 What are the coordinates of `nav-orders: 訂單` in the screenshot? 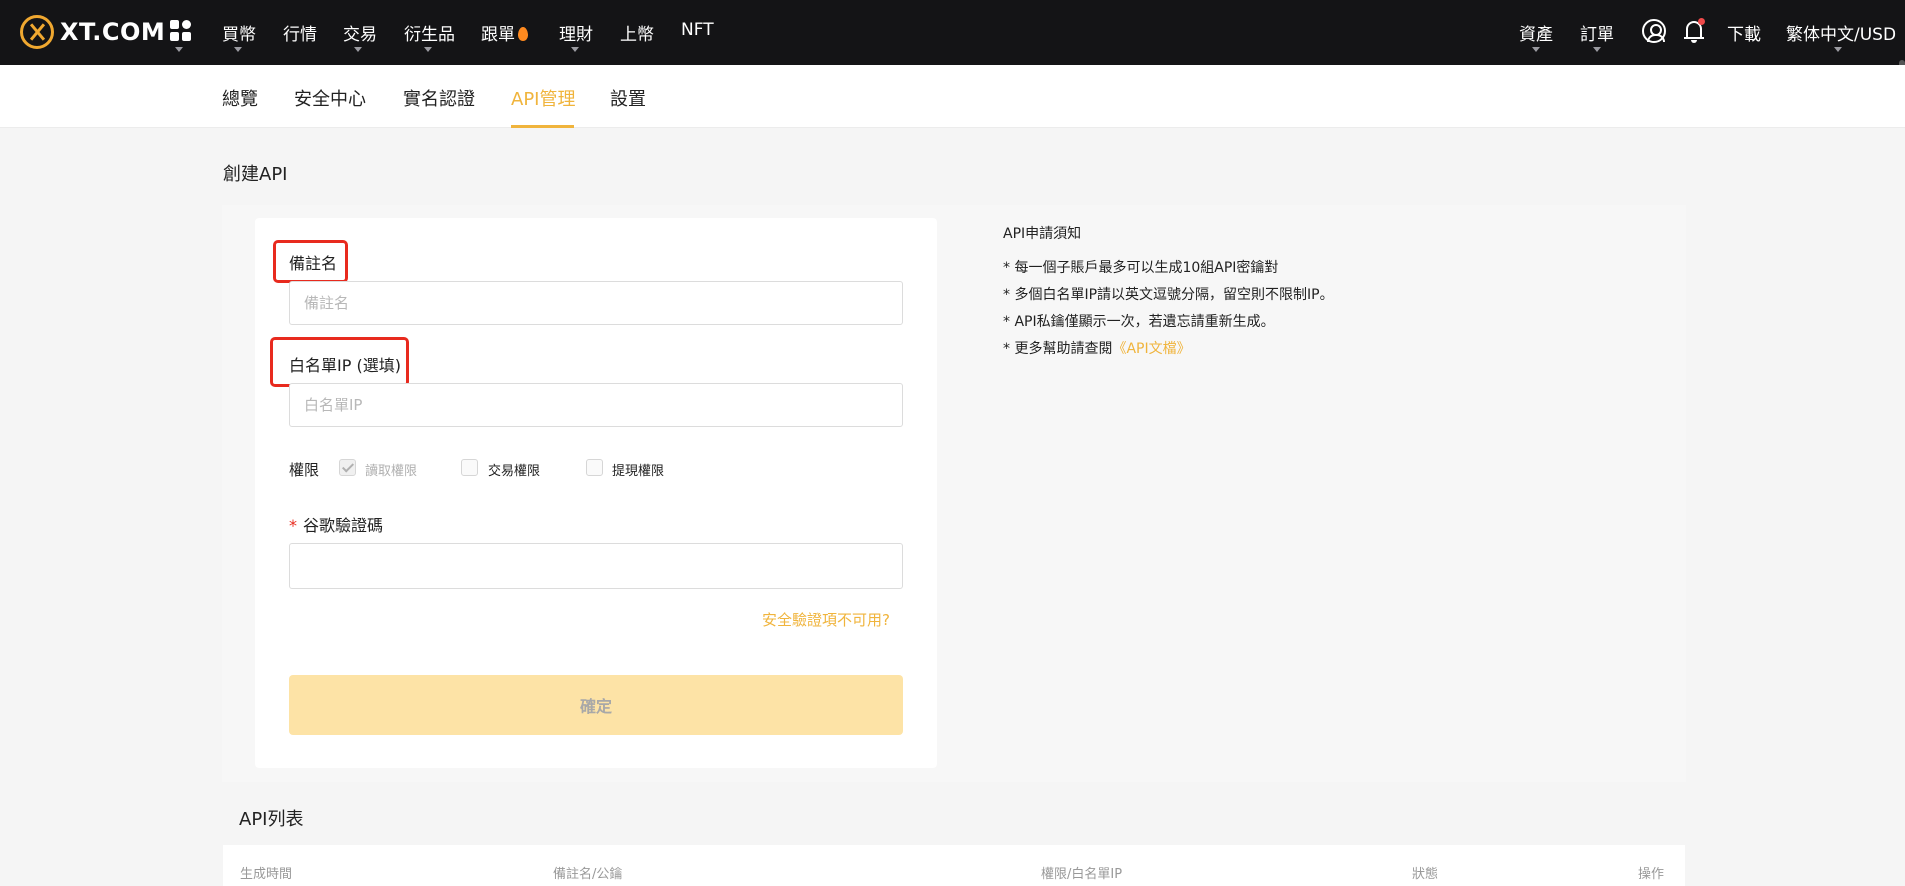 It's located at (1597, 32).